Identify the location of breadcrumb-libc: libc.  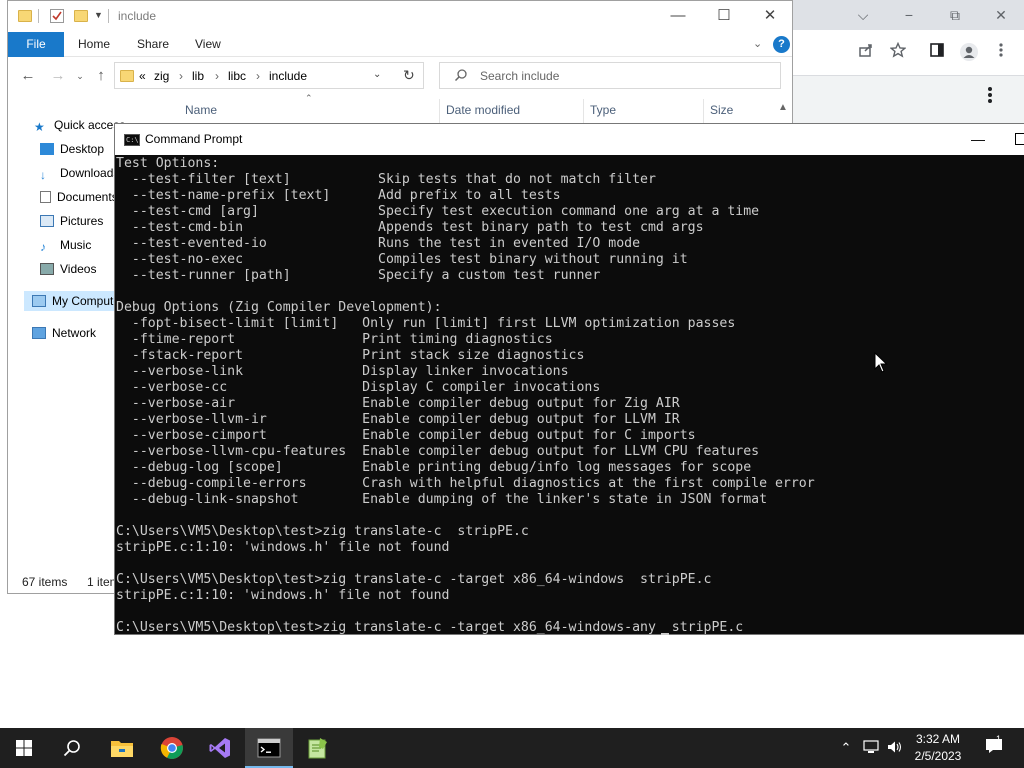
(237, 76).